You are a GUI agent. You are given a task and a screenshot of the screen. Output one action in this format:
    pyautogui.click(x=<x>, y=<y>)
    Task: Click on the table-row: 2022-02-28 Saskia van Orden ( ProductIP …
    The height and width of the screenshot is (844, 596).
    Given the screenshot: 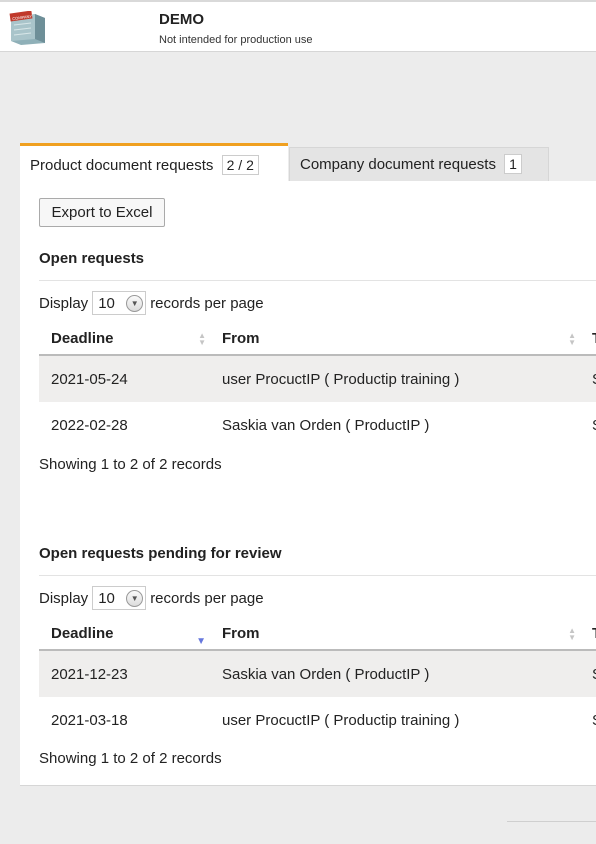 What is the action you would take?
    pyautogui.click(x=317, y=425)
    